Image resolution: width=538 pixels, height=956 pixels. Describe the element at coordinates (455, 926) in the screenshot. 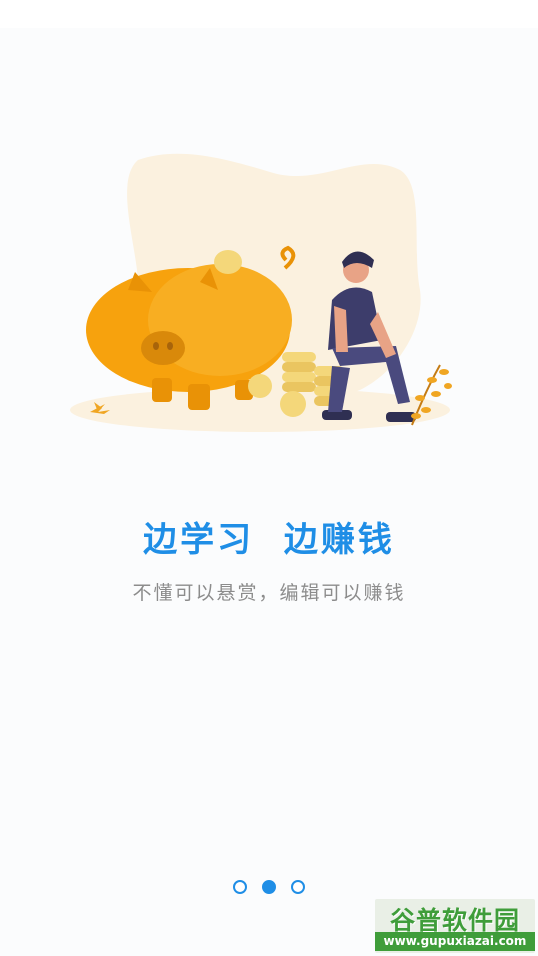

I see `watermark-logo: 谷普软件园 www.gupuxiazai.com` at that location.